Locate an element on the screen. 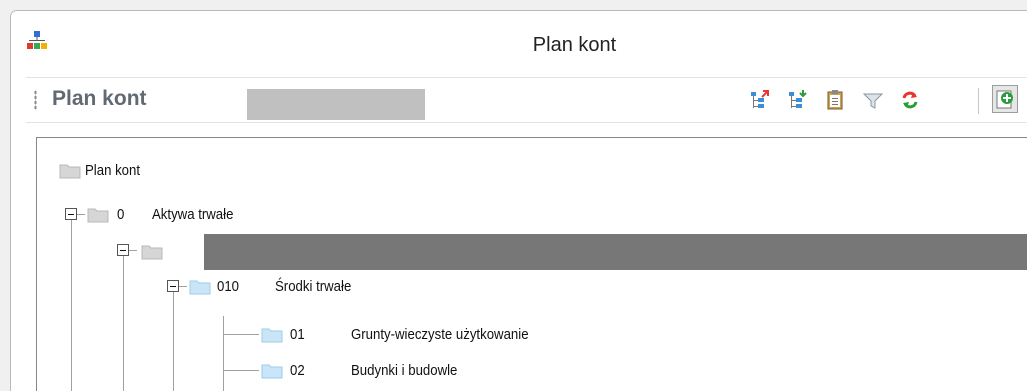 This screenshot has height=391, width=1027. import-tree-button is located at coordinates (798, 100).